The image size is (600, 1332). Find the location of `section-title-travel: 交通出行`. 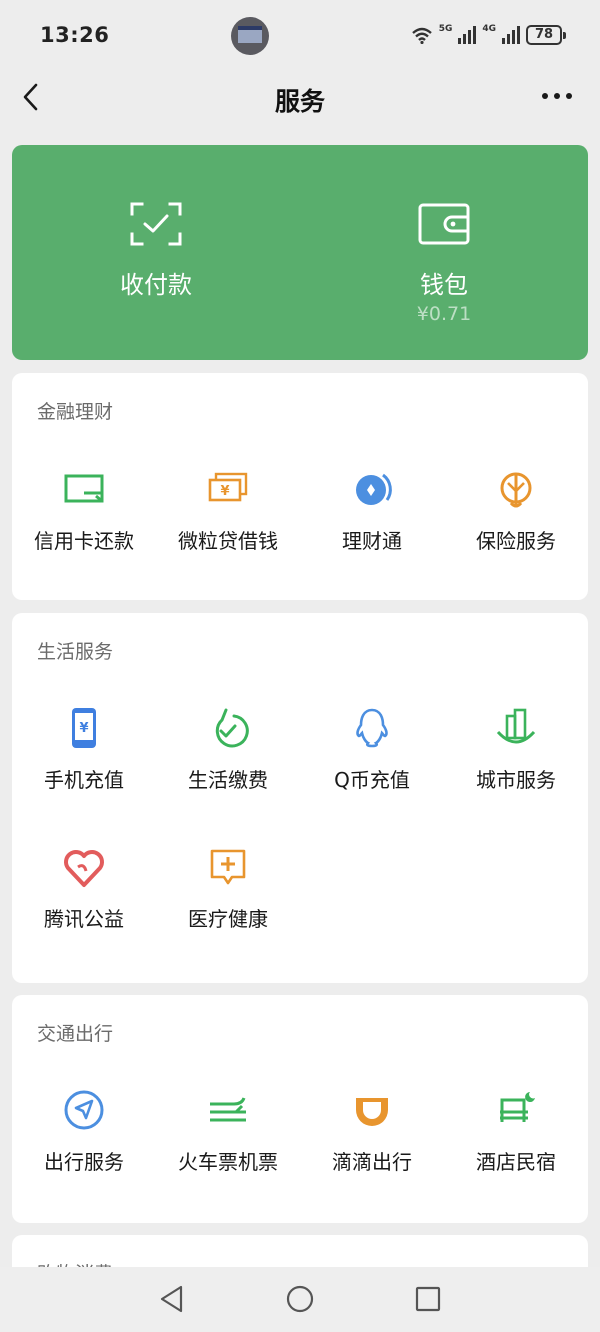

section-title-travel: 交通出行 is located at coordinates (75, 1034).